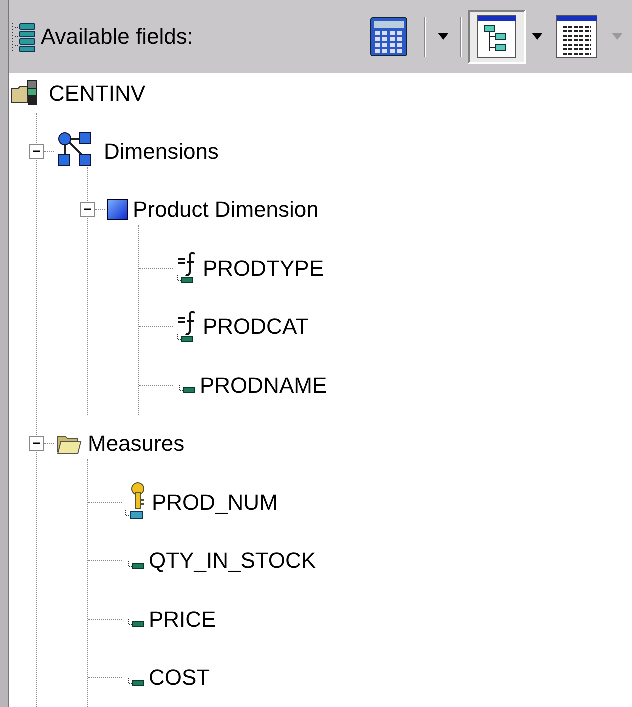  Describe the element at coordinates (182, 619) in the screenshot. I see `tree-item-label: PRICE` at that location.